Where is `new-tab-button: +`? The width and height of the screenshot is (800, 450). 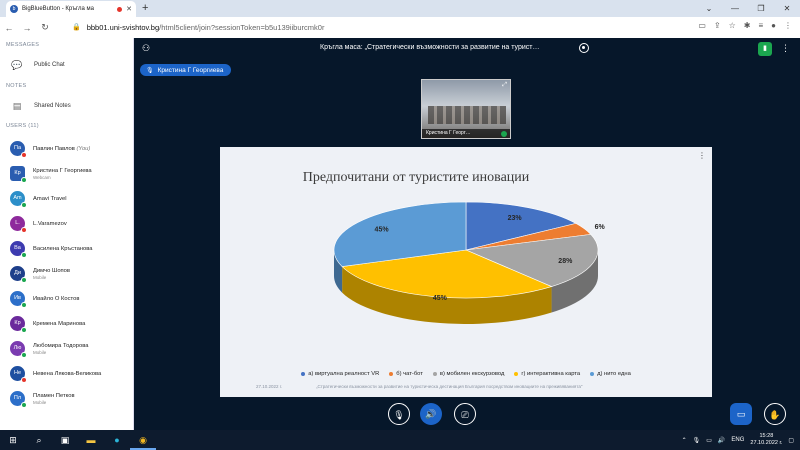 new-tab-button: + is located at coordinates (145, 8).